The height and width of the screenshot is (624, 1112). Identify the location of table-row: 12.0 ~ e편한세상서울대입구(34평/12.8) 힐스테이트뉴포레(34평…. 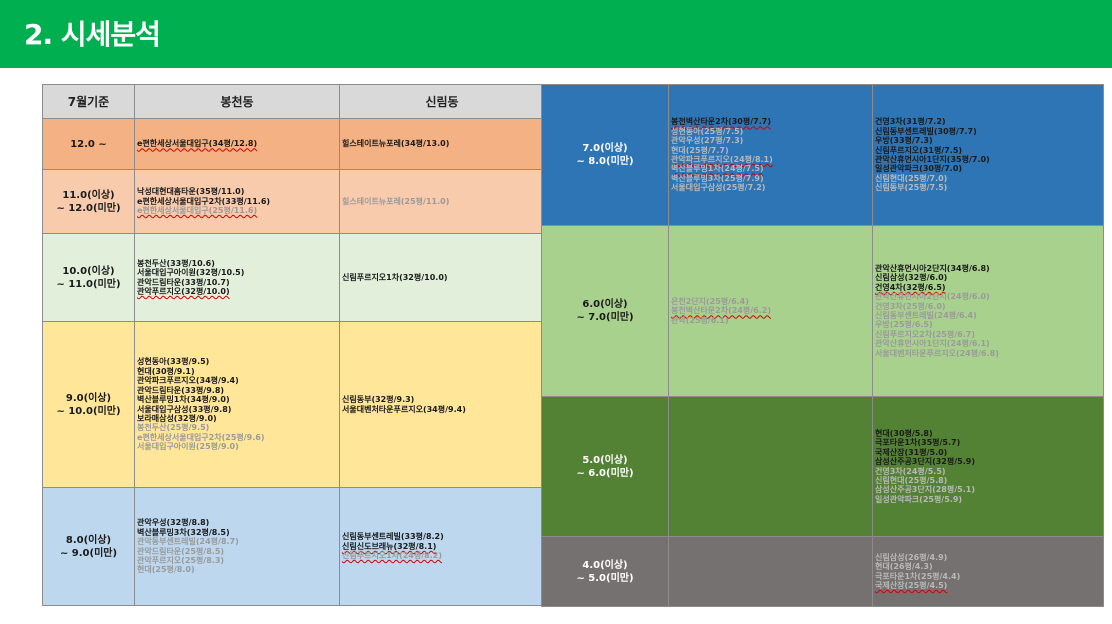
(293, 144).